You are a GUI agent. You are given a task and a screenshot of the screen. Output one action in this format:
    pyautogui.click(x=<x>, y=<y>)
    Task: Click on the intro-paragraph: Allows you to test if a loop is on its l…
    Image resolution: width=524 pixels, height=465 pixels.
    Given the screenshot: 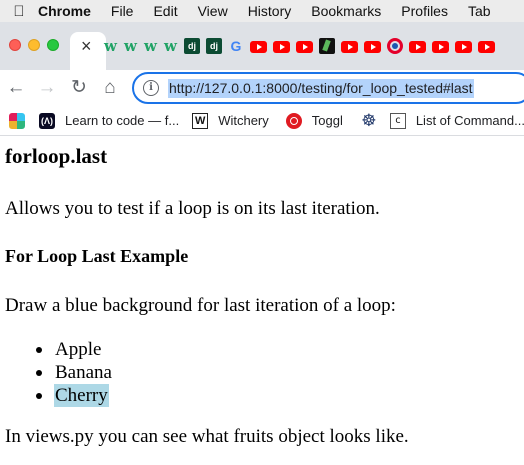 What is the action you would take?
    pyautogui.click(x=192, y=208)
    